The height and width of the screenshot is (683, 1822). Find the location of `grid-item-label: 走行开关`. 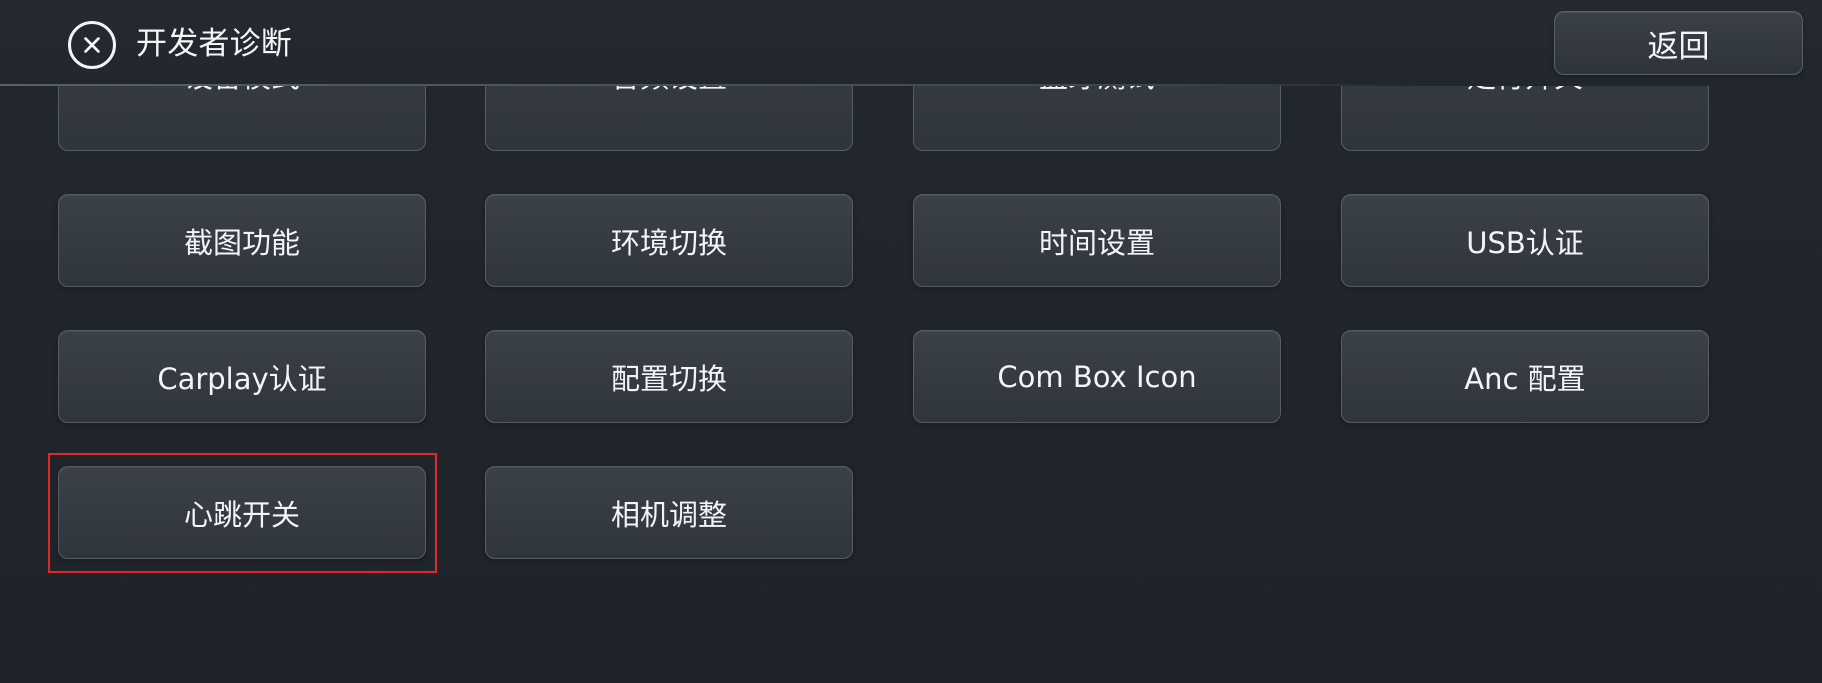

grid-item-label: 走行开关 is located at coordinates (1525, 91).